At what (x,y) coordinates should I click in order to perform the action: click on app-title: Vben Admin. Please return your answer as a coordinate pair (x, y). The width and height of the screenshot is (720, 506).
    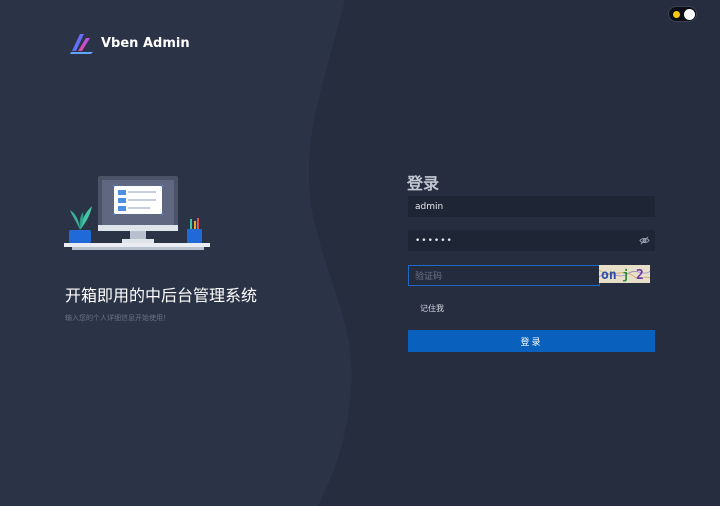
    Looking at the image, I should click on (145, 43).